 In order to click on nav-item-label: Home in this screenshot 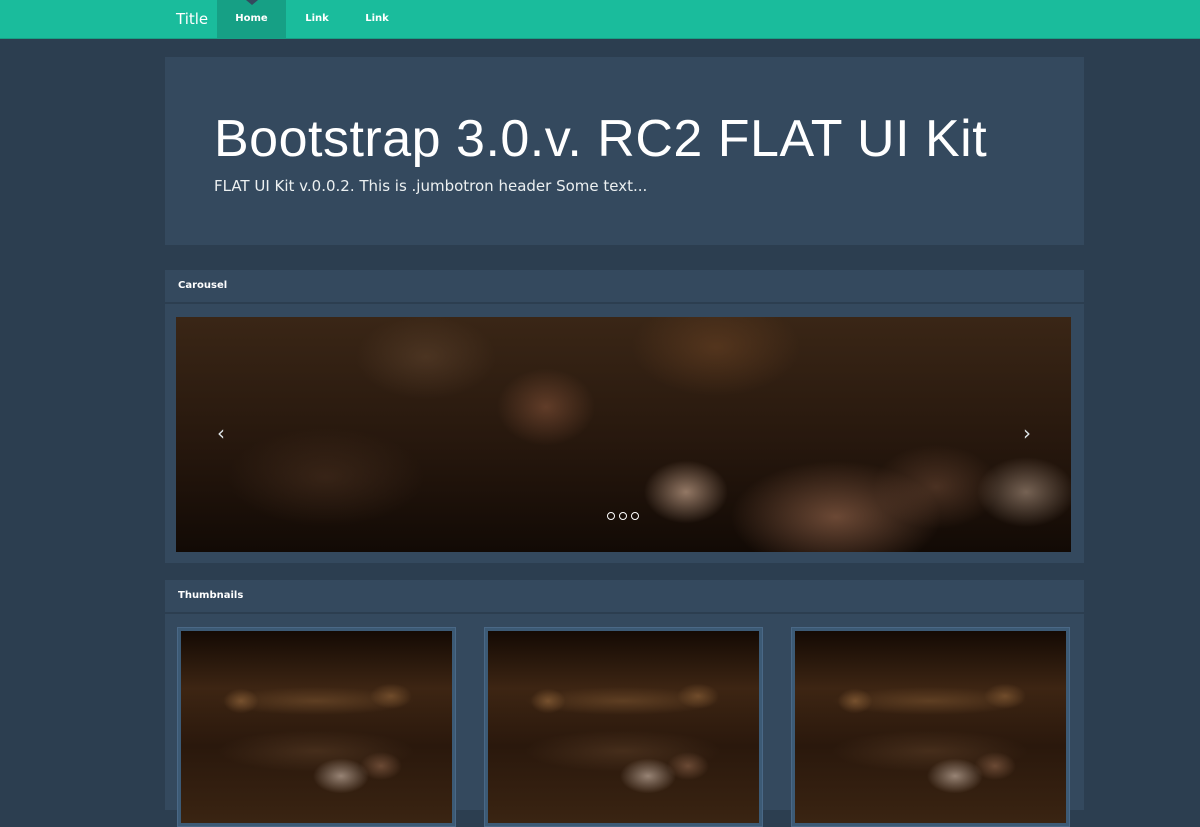, I will do `click(251, 18)`.